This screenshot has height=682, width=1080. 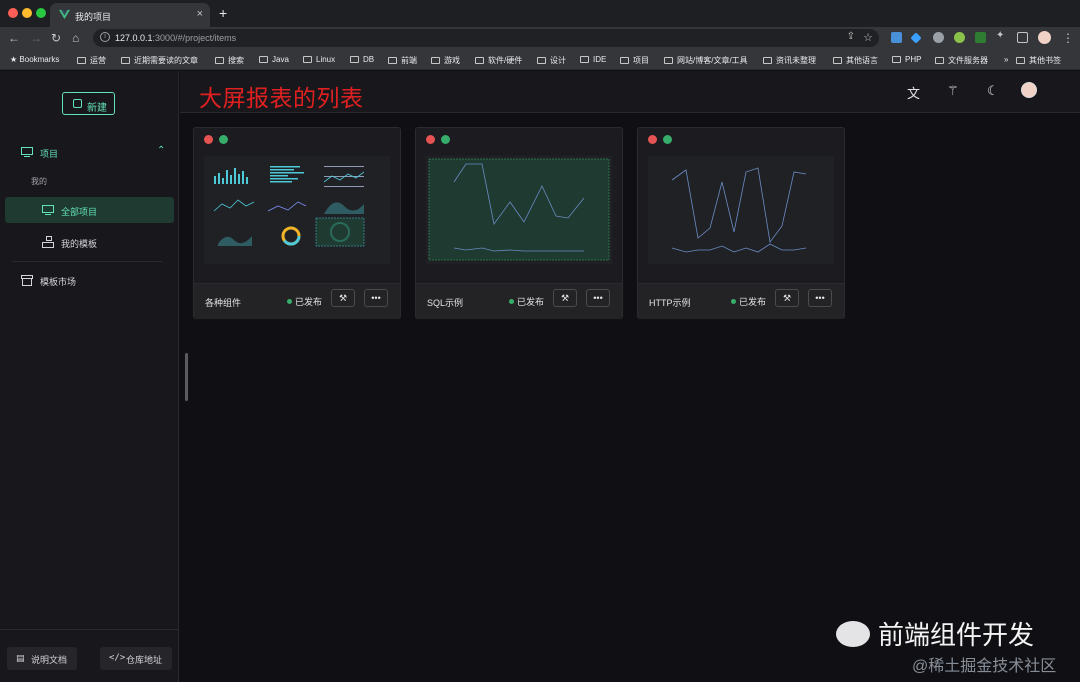 I want to click on code-icon: </>, so click(x=117, y=658).